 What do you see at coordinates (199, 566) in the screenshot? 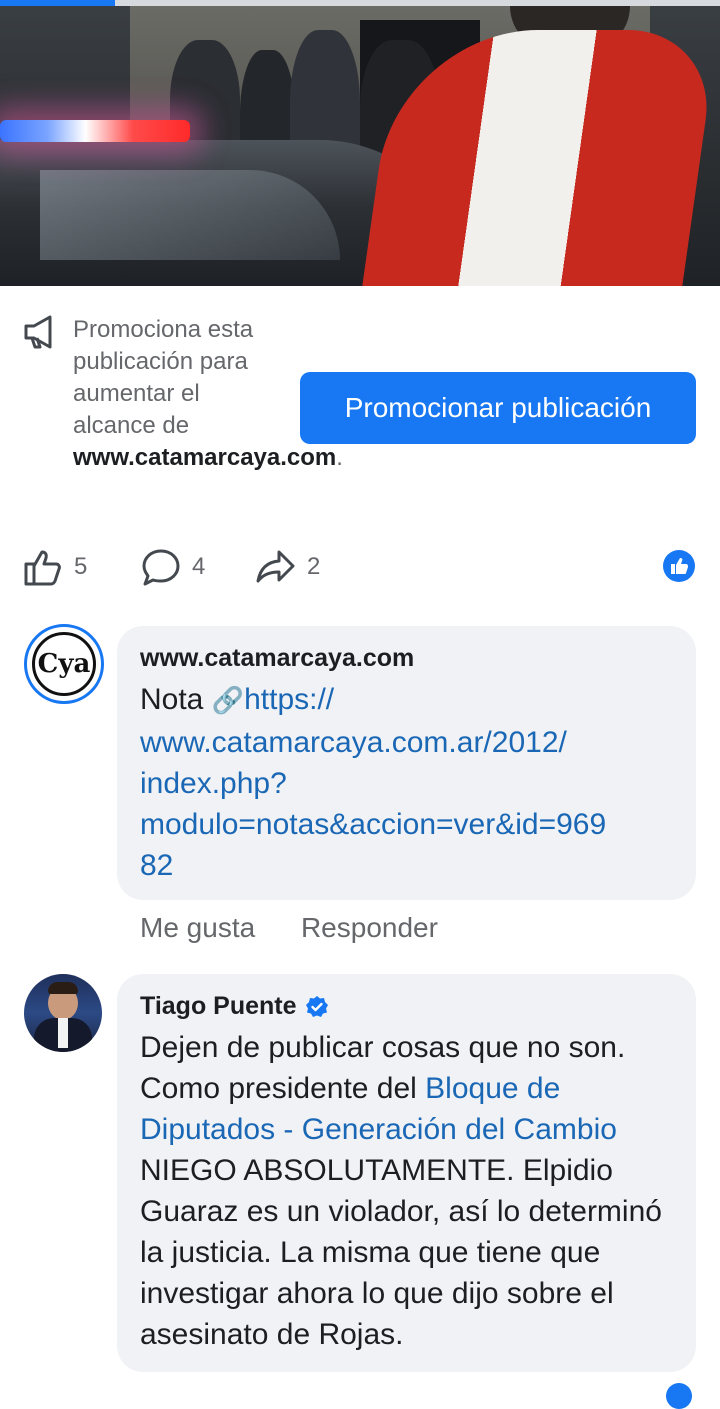
I see `comment-count: 4` at bounding box center [199, 566].